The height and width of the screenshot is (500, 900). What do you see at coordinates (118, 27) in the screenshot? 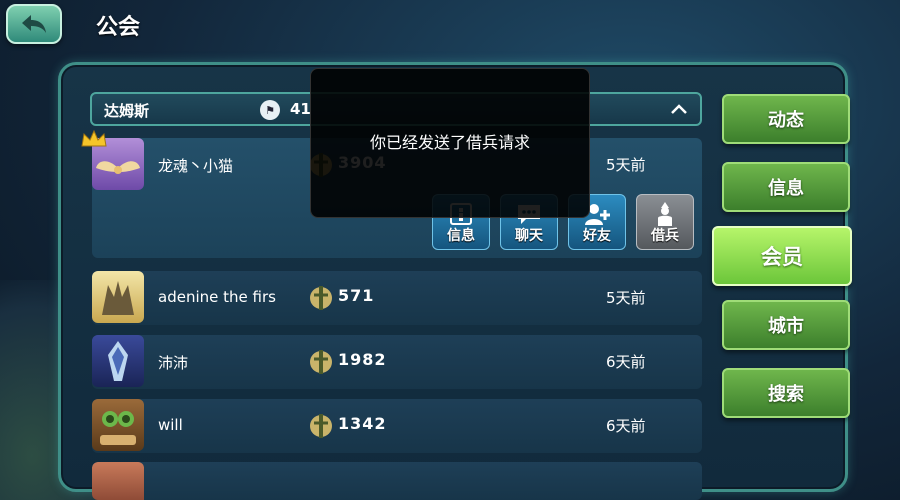
I see `page-title: 公会` at bounding box center [118, 27].